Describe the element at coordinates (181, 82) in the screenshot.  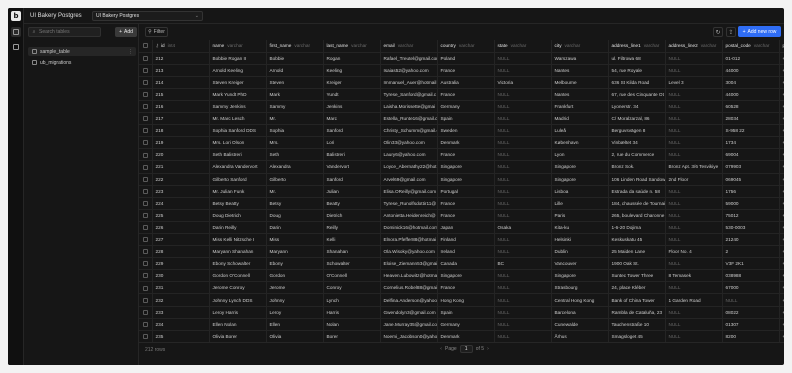
I see `table-cell: 214` at that location.